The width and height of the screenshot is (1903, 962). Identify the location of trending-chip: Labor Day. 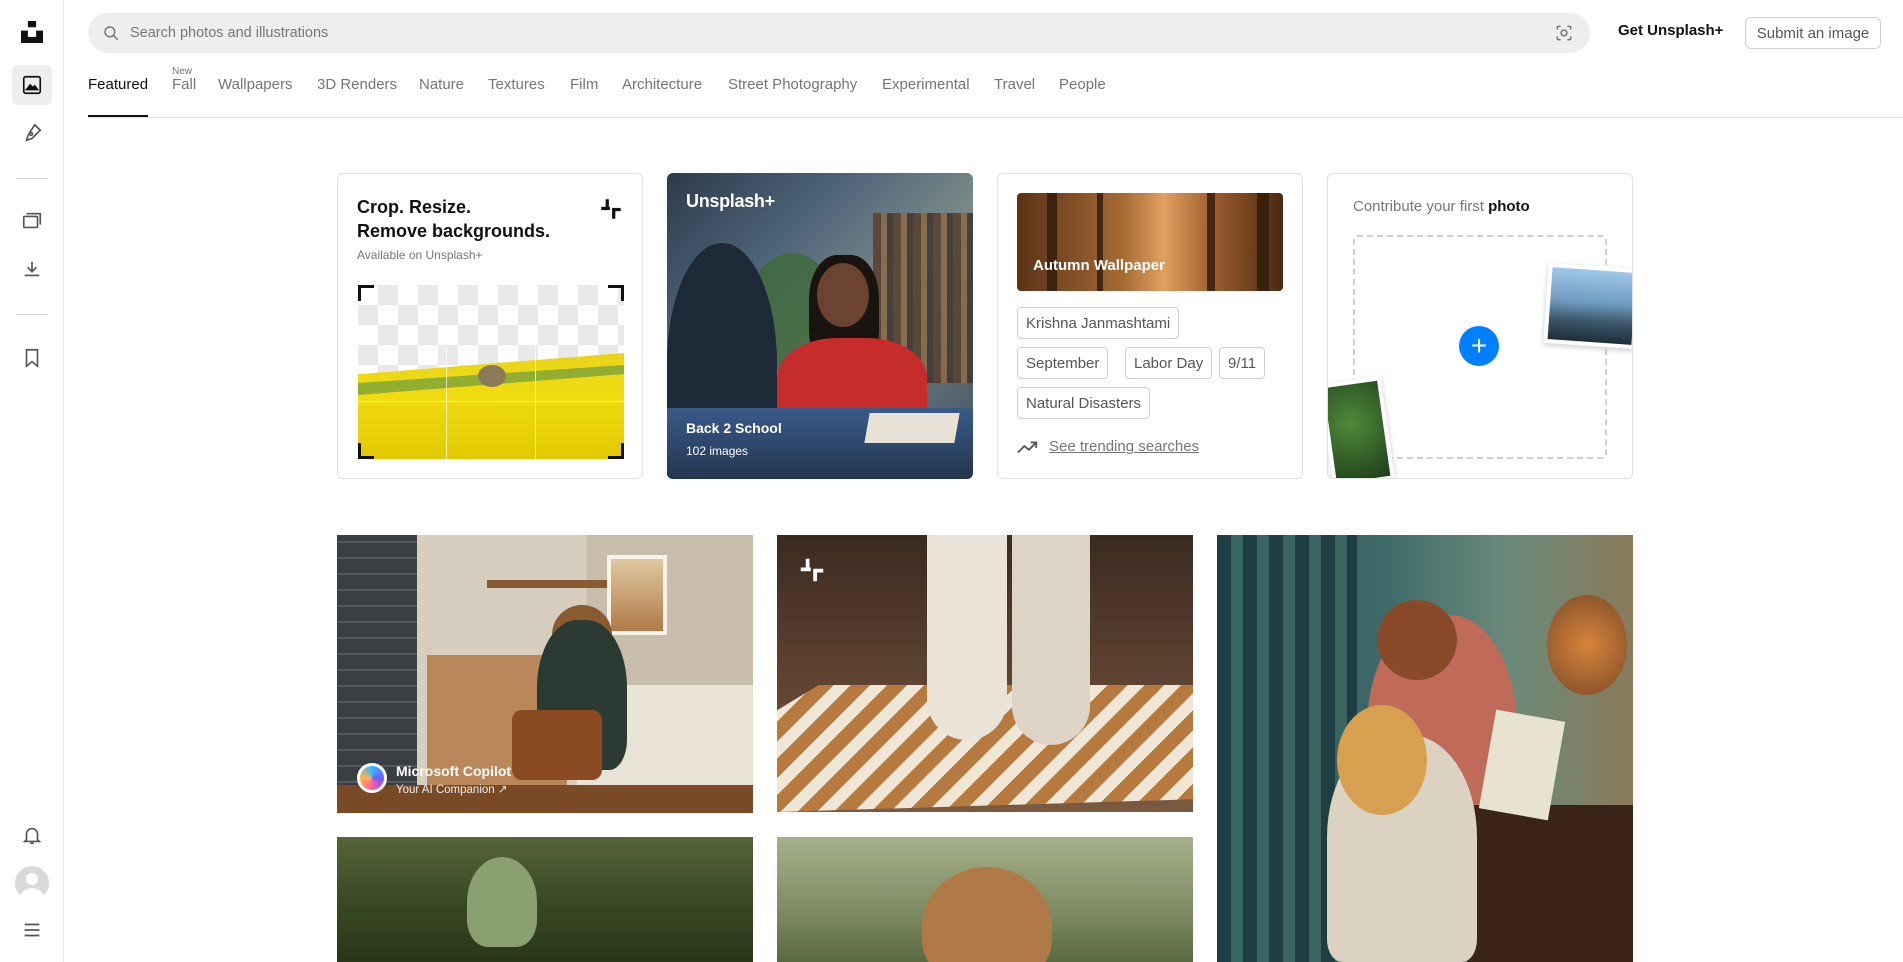
(1169, 363).